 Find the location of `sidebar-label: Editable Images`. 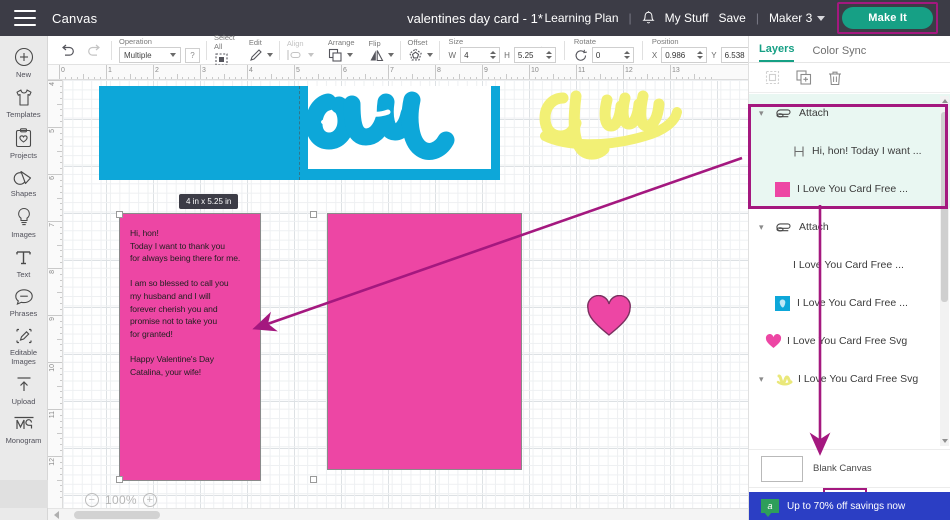

sidebar-label: Editable Images is located at coordinates (23, 357).